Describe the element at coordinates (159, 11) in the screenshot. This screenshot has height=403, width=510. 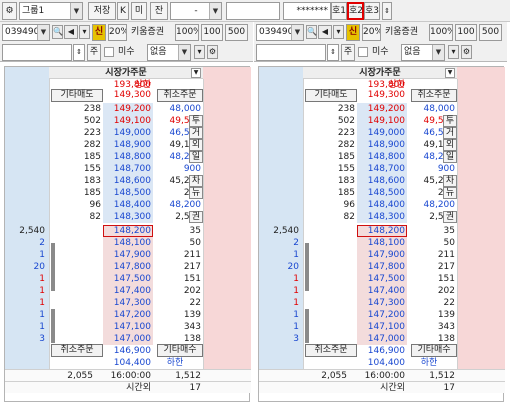
I see `jan-button: 잔` at that location.